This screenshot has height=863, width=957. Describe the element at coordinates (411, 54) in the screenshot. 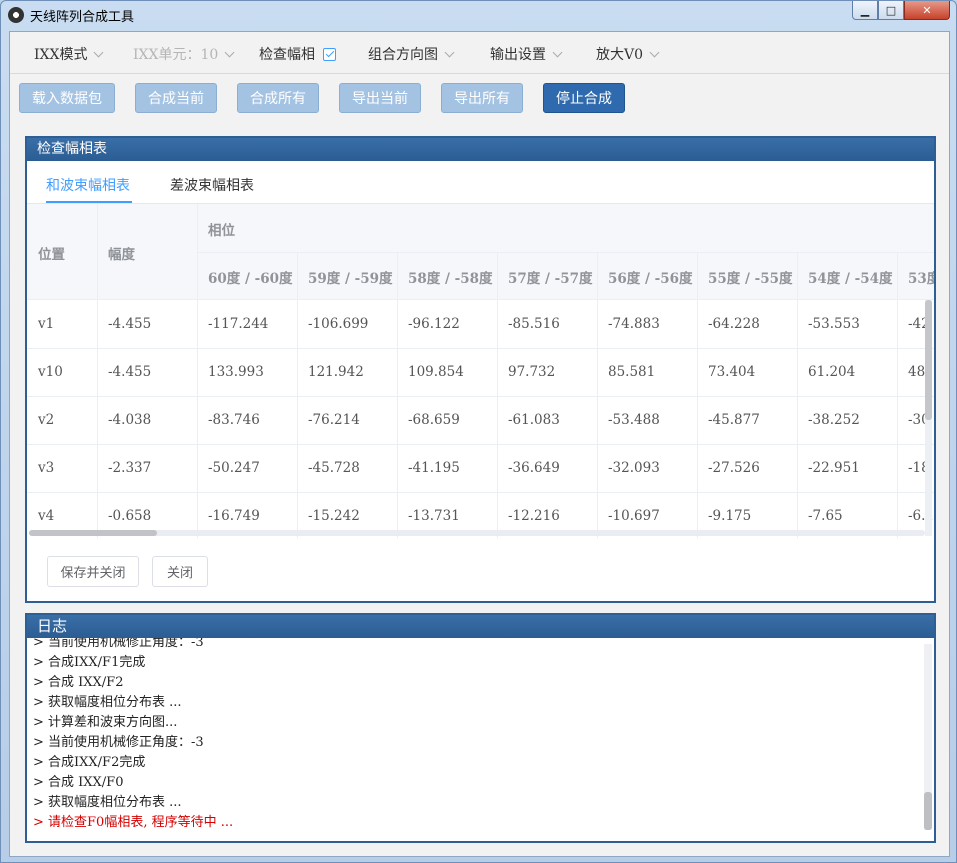

I see `pattern-dropdown: 组合方向图` at that location.